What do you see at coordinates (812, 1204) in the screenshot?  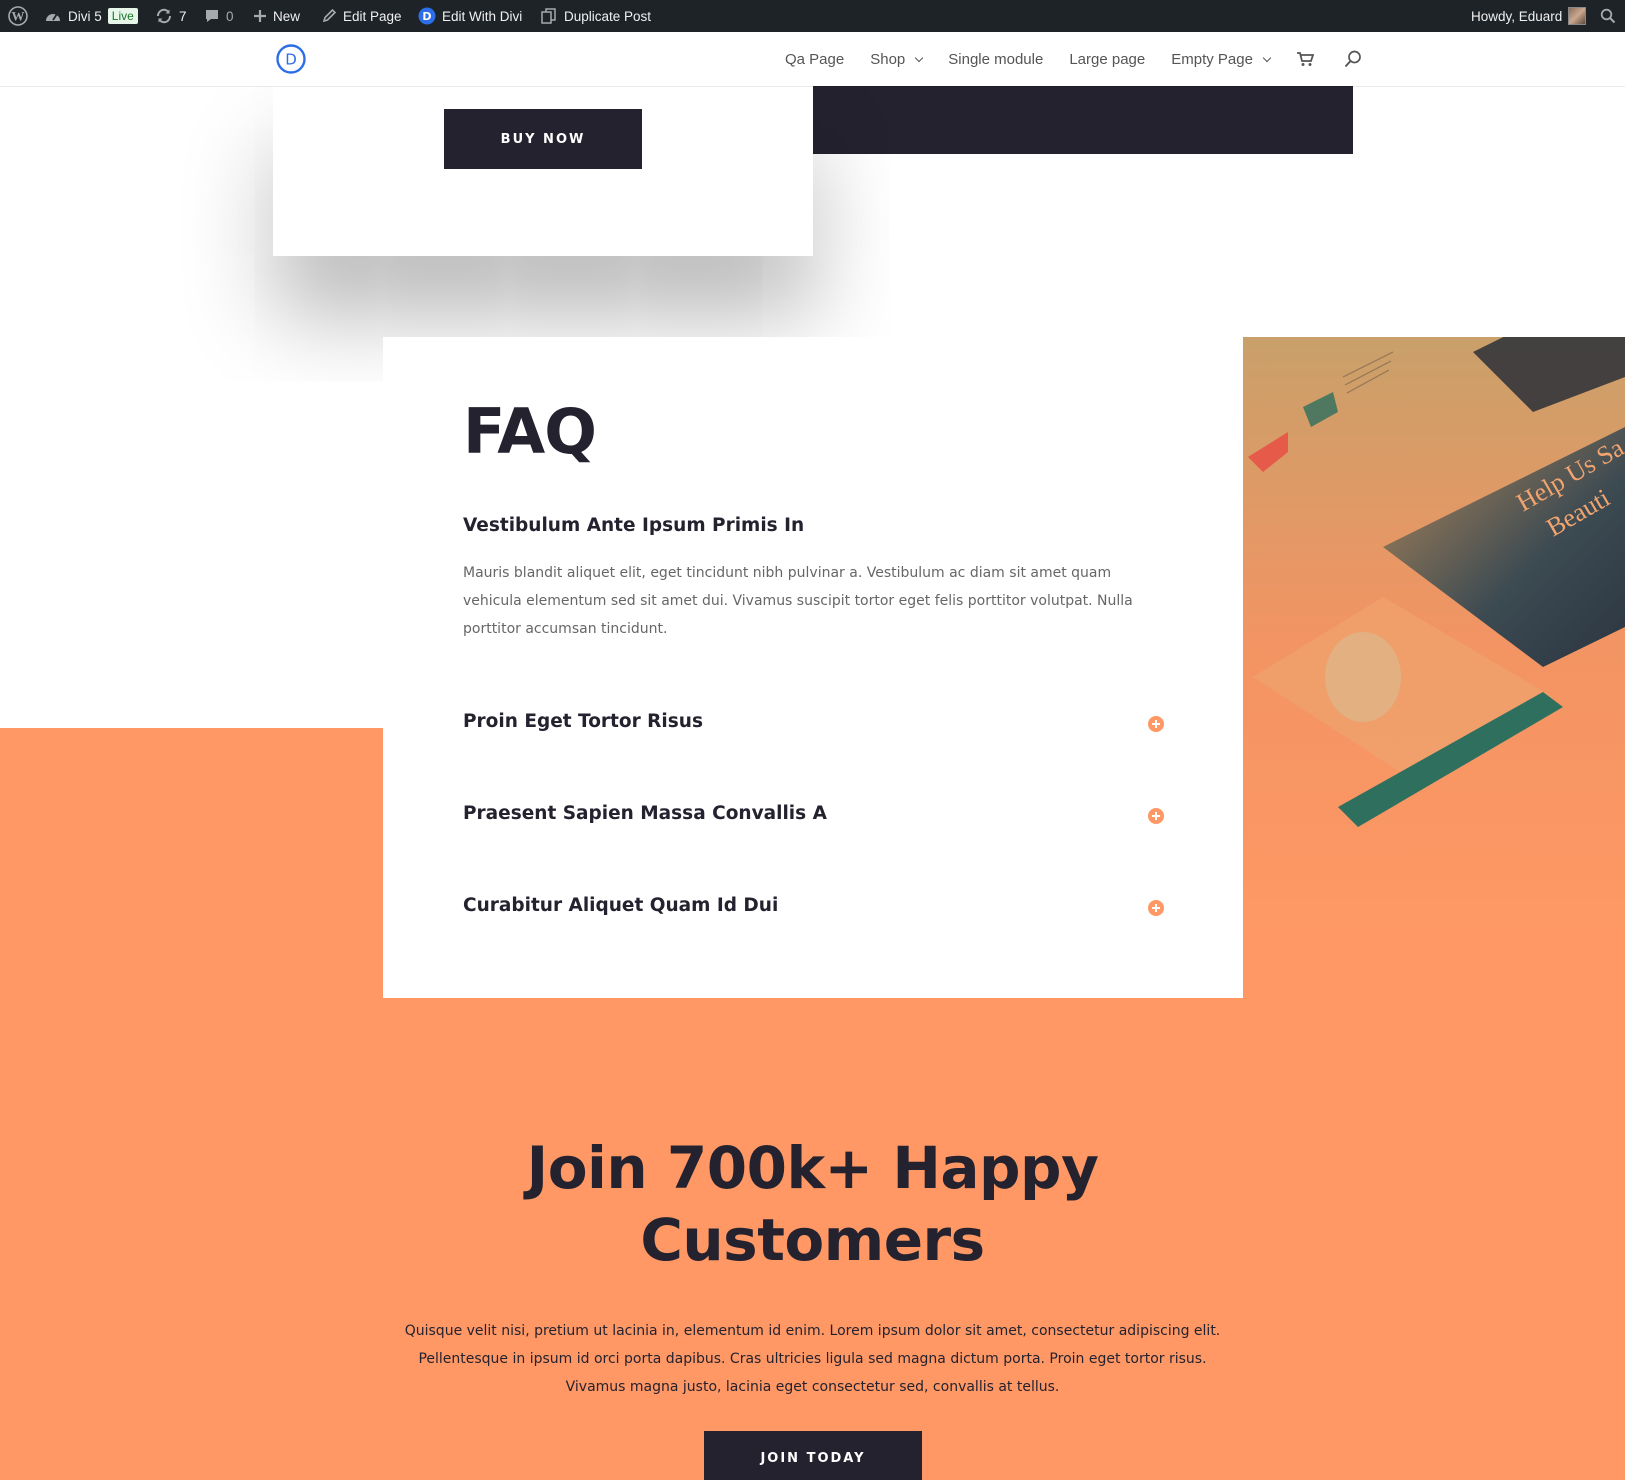 I see `cta-title: Join 700k+ Happy Customers` at bounding box center [812, 1204].